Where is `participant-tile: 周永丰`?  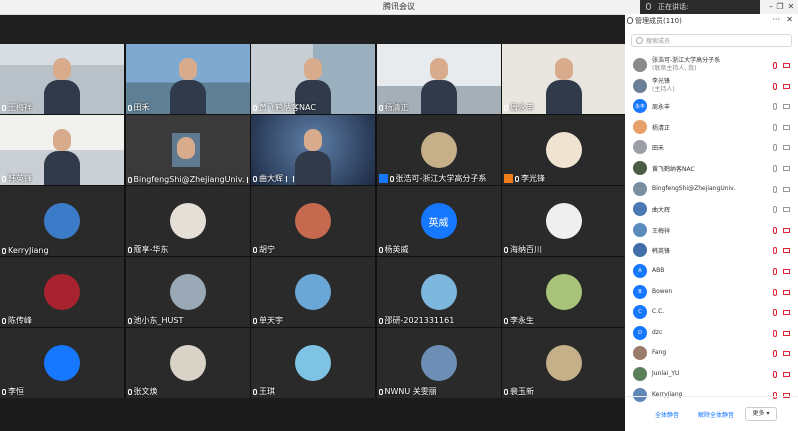
participant-tile: 周永丰 is located at coordinates (564, 79).